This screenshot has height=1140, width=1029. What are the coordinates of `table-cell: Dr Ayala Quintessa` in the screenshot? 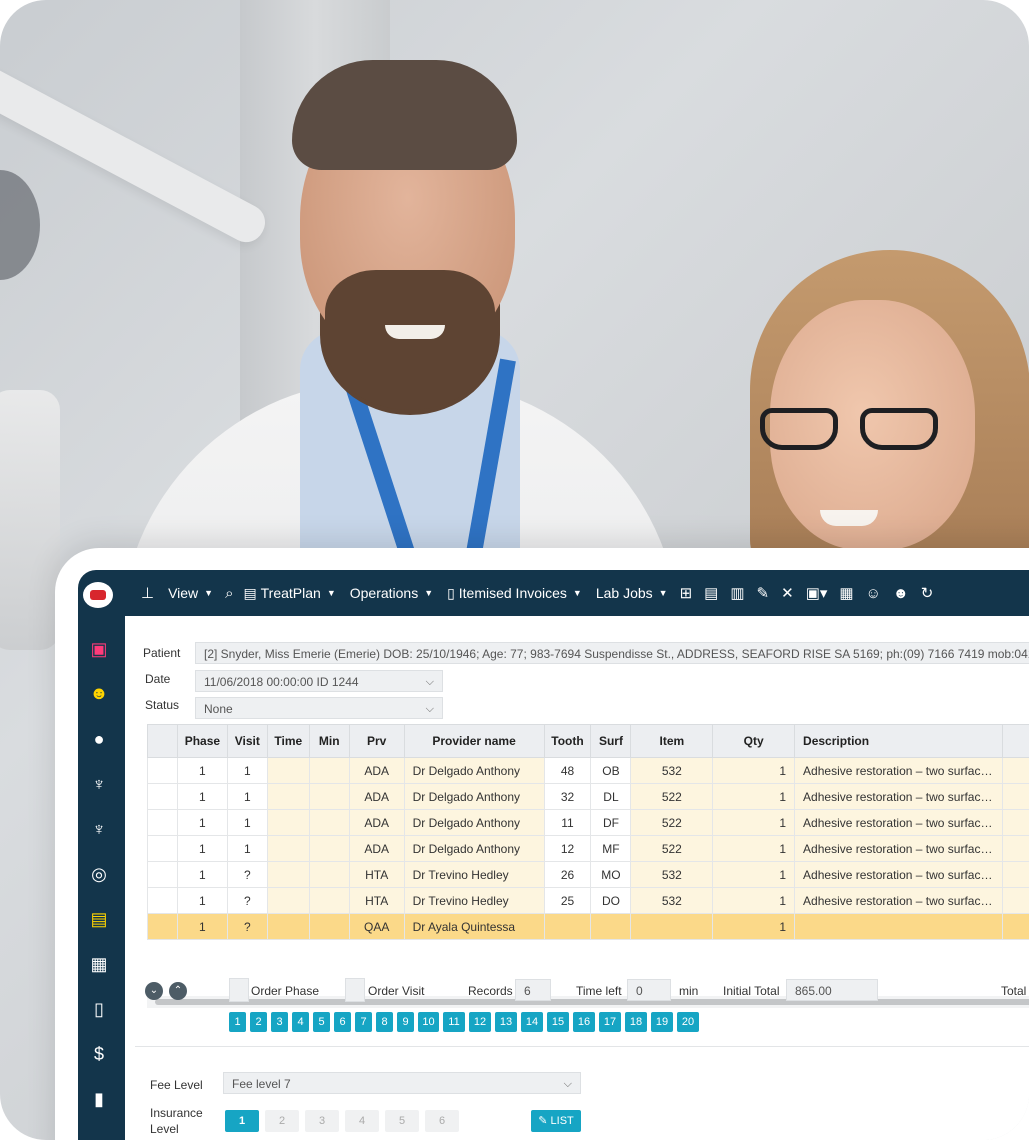 It's located at (474, 926).